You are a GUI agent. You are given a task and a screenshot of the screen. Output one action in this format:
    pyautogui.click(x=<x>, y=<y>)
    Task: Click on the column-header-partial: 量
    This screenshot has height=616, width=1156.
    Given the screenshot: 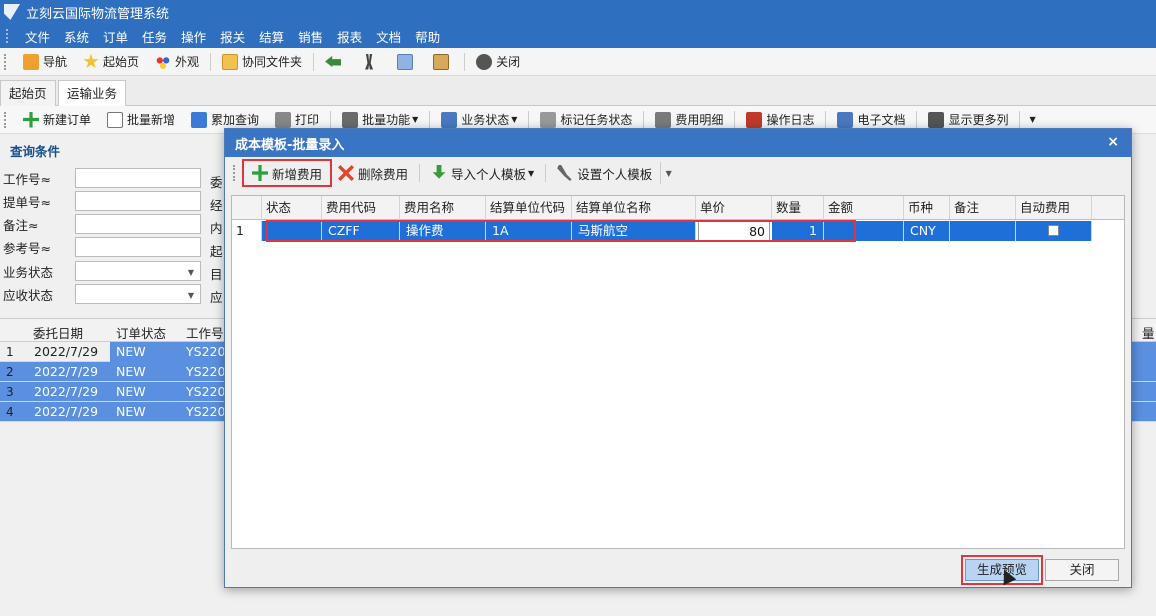 What is the action you would take?
    pyautogui.click(x=1148, y=332)
    